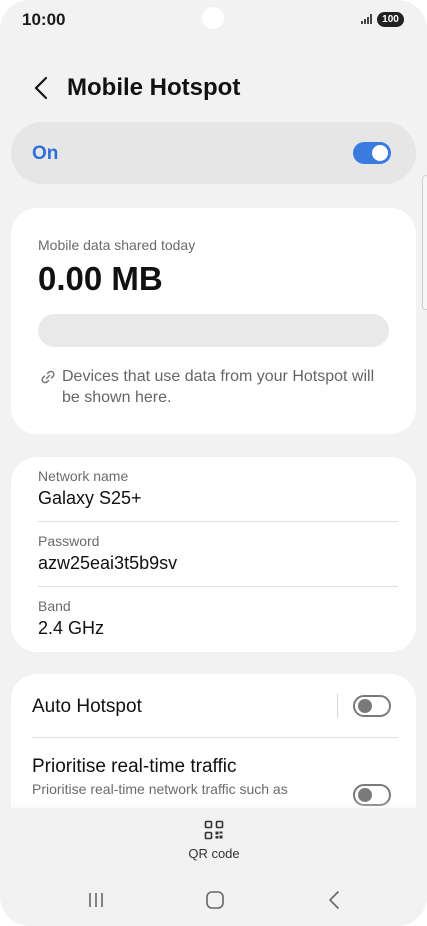 The width and height of the screenshot is (427, 926). I want to click on signal-icon, so click(367, 20).